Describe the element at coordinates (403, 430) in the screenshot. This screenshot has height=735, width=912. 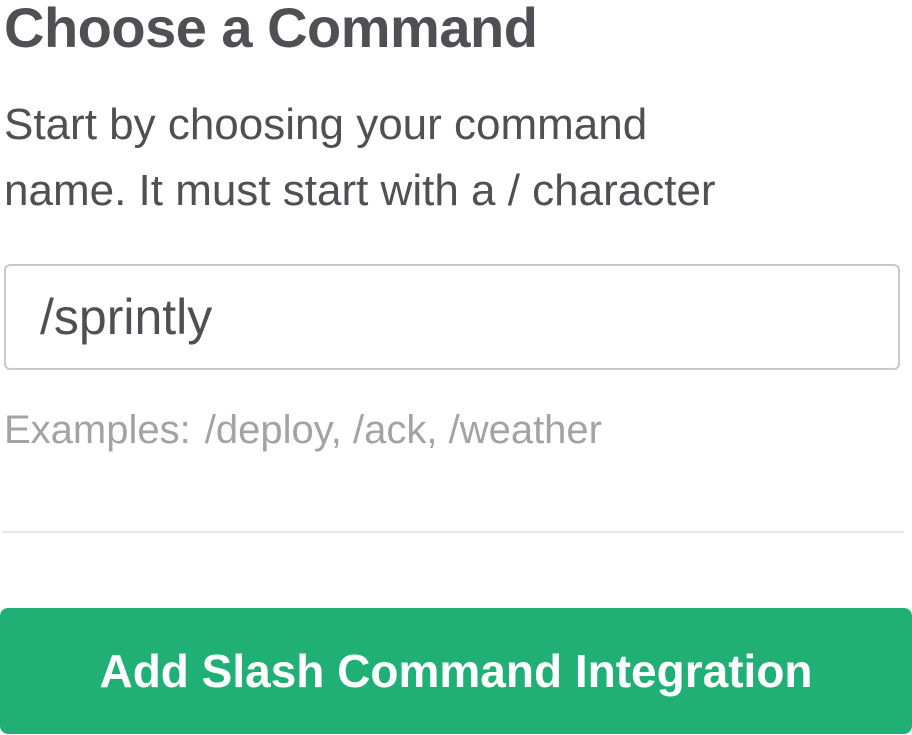
I see `examples-values: /deploy, /ack, /weather` at that location.